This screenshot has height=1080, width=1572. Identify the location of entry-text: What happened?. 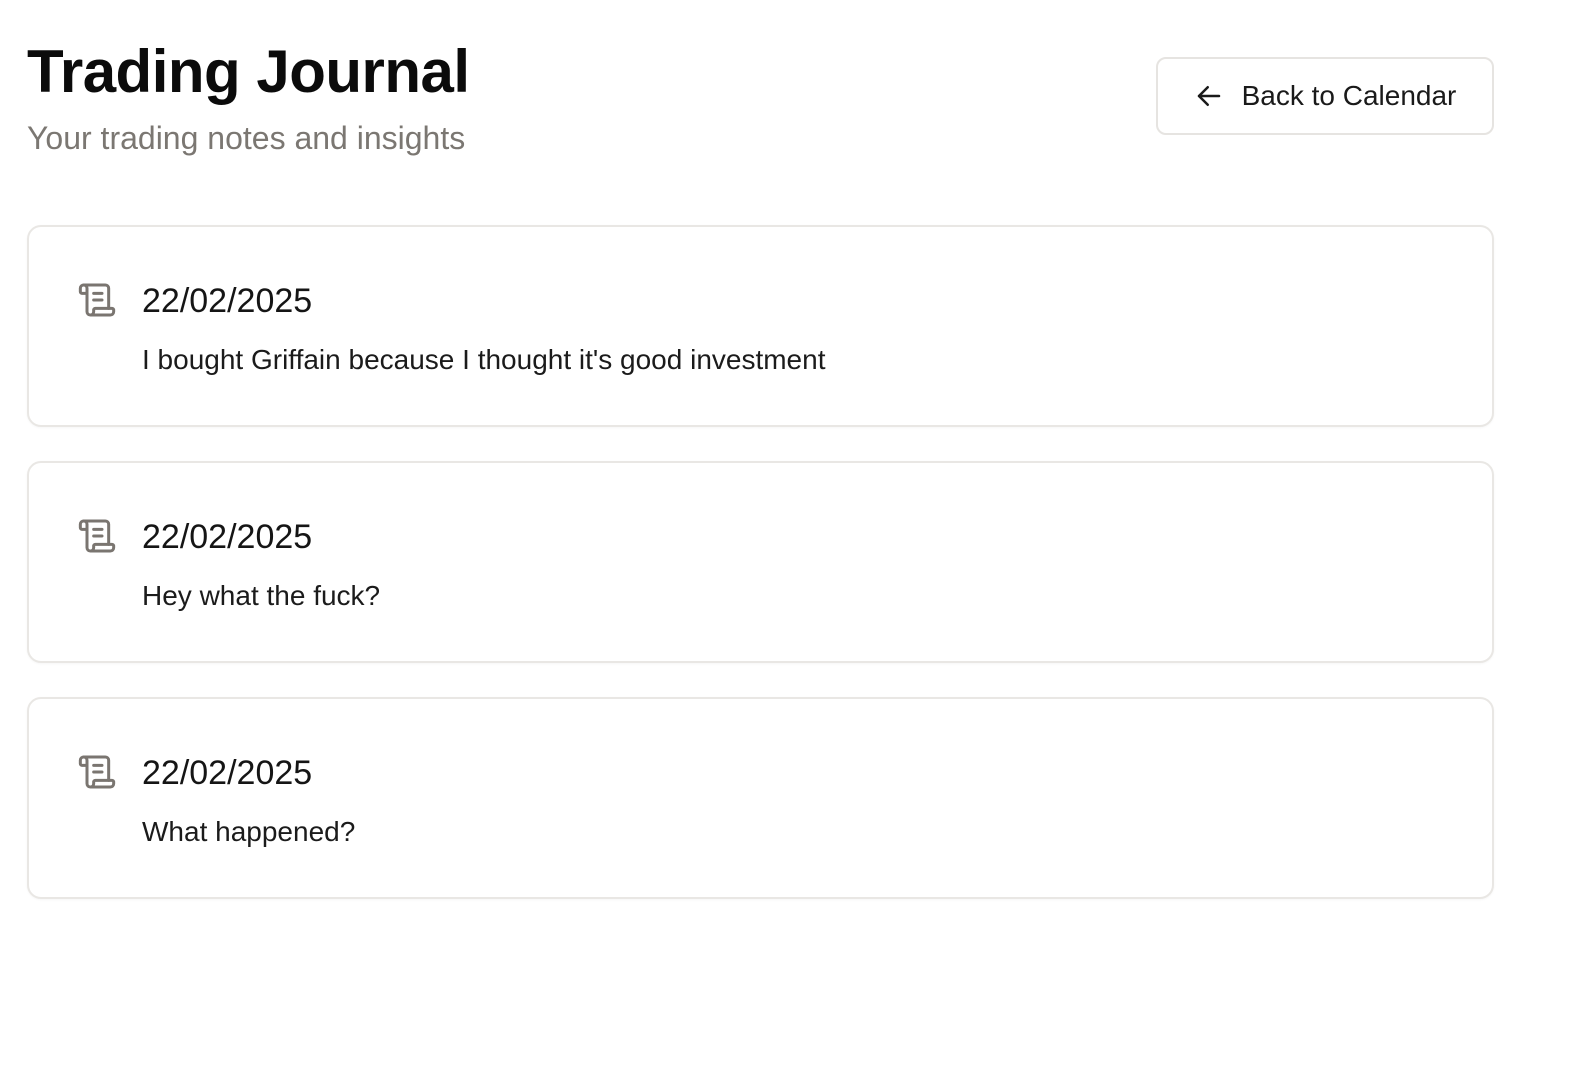
(249, 831).